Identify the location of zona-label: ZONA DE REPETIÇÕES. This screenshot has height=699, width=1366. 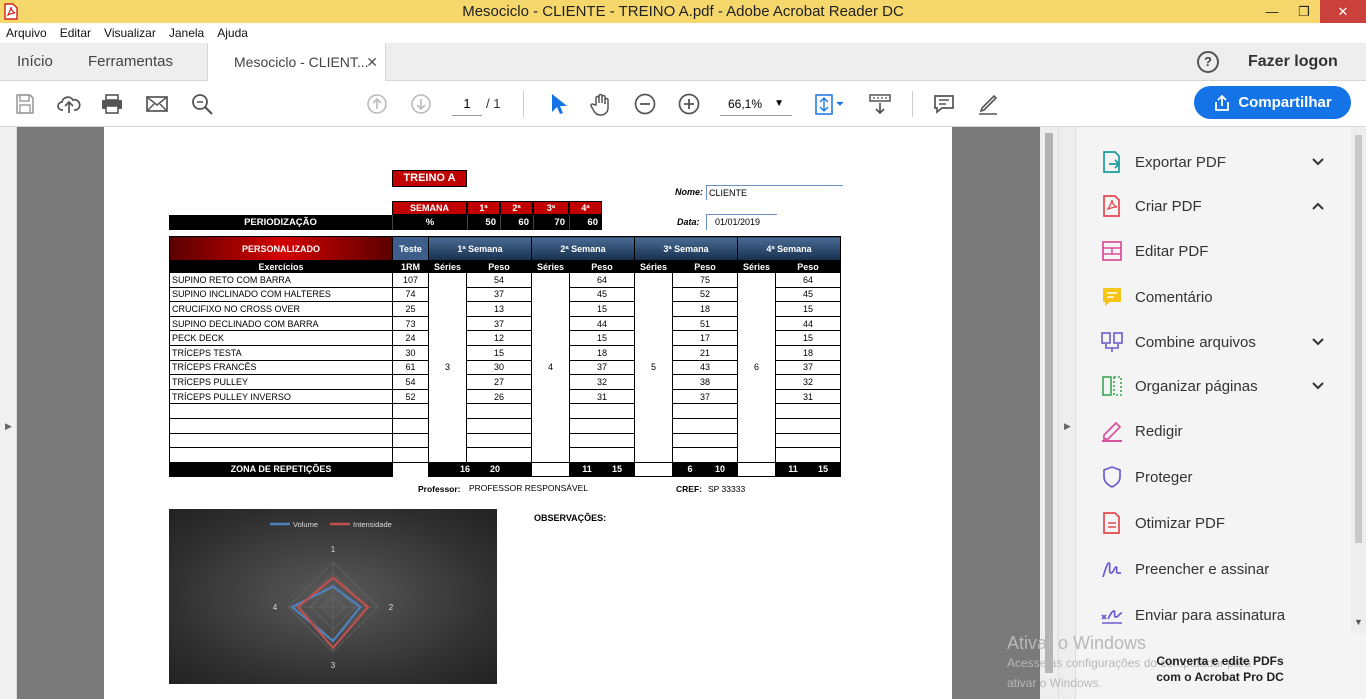
(281, 469).